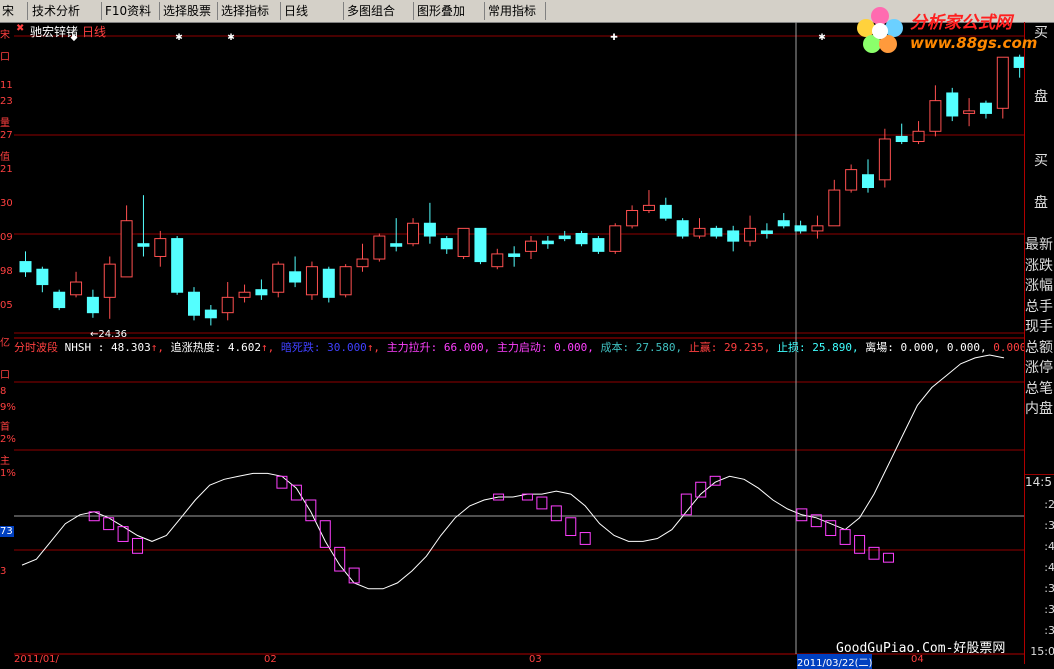  I want to click on time-tick-0: :2, so click(1049, 504).